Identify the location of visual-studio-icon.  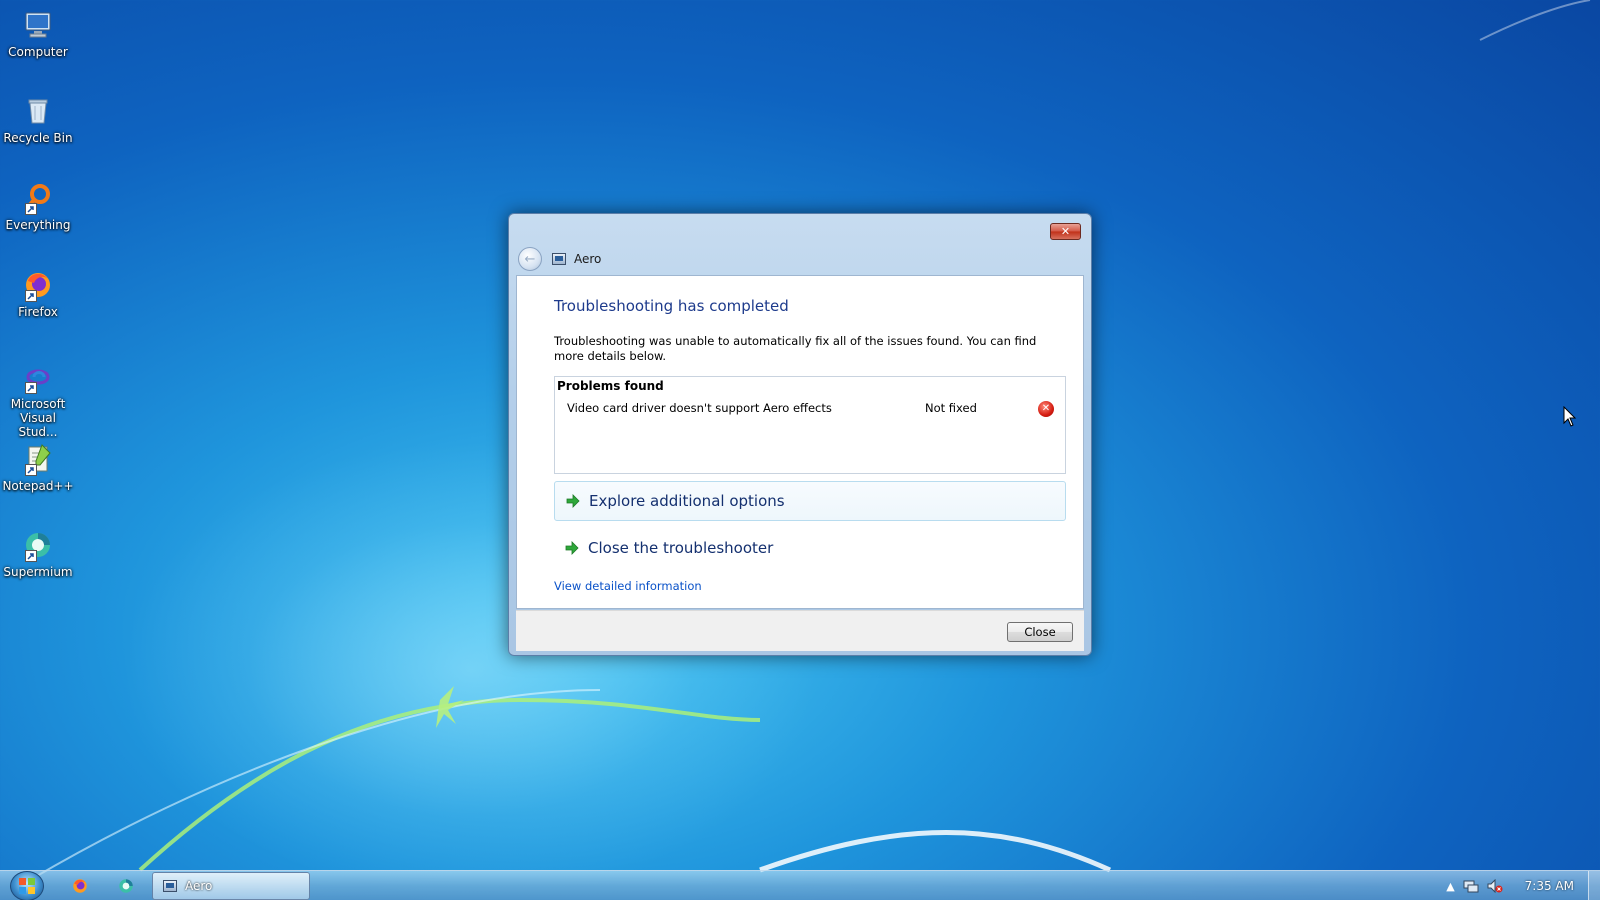
(38, 377).